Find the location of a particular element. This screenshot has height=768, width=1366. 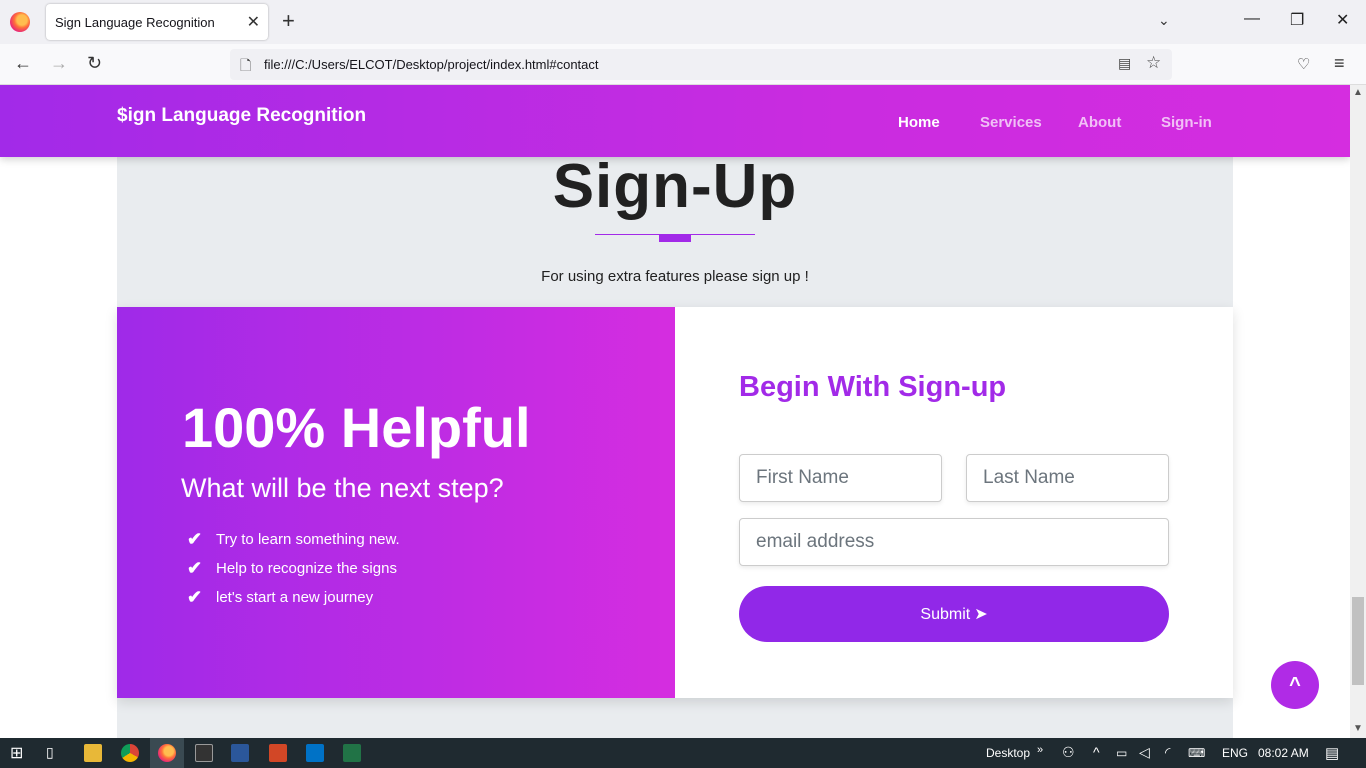

chevron-up-icon: ^ is located at coordinates (1295, 685).